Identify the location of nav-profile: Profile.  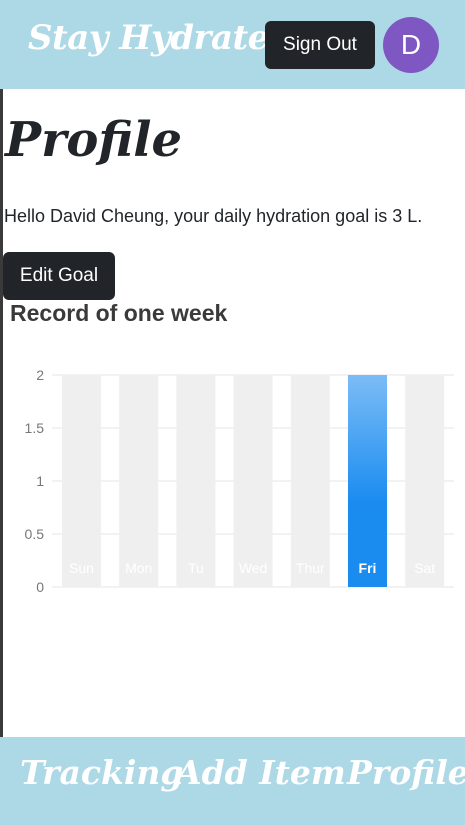
(406, 772).